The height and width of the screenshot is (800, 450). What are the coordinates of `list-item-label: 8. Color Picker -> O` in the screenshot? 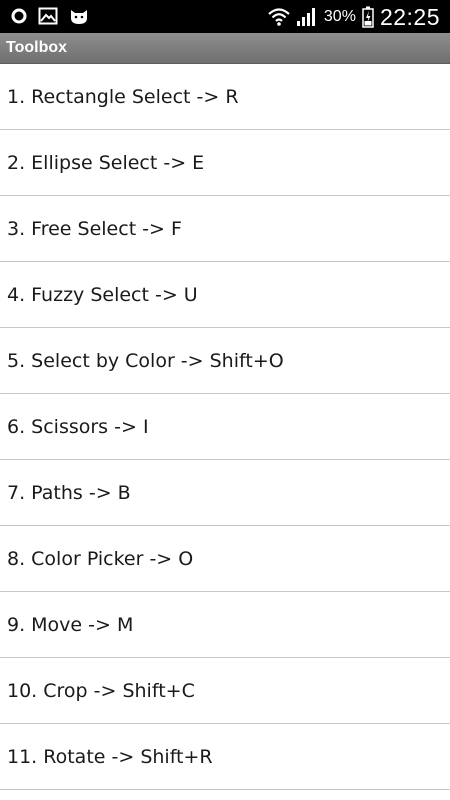 It's located at (100, 558).